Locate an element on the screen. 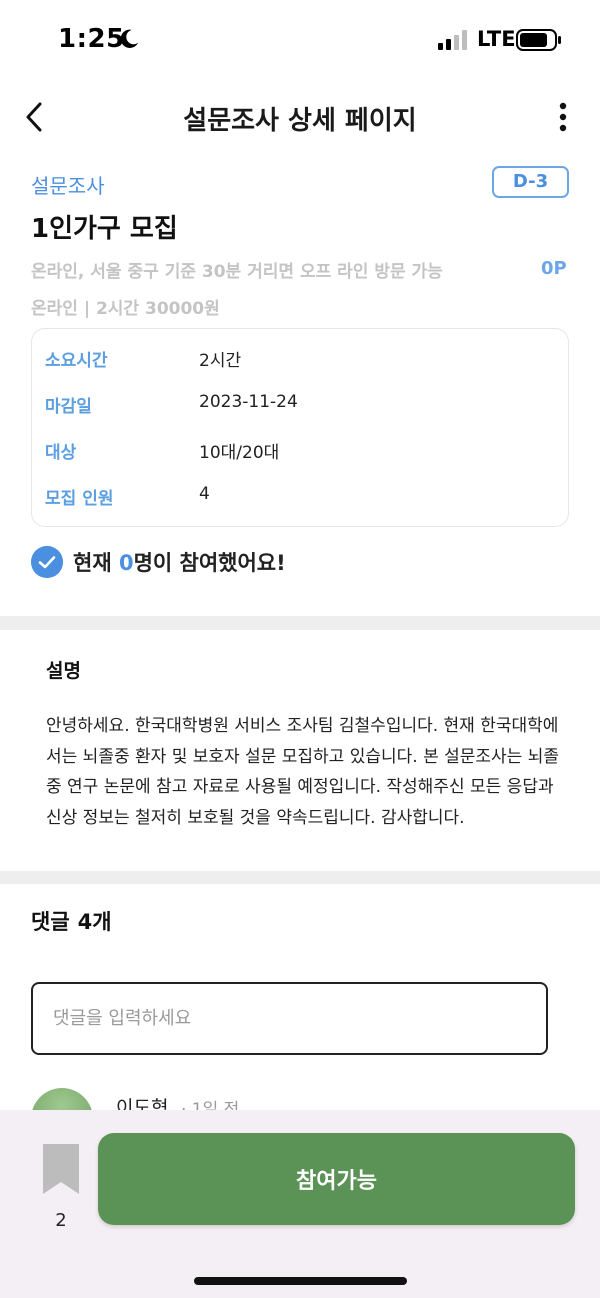 The width and height of the screenshot is (600, 1298). survey-meta: 온라인 | 2시간 30000원 is located at coordinates (125, 309).